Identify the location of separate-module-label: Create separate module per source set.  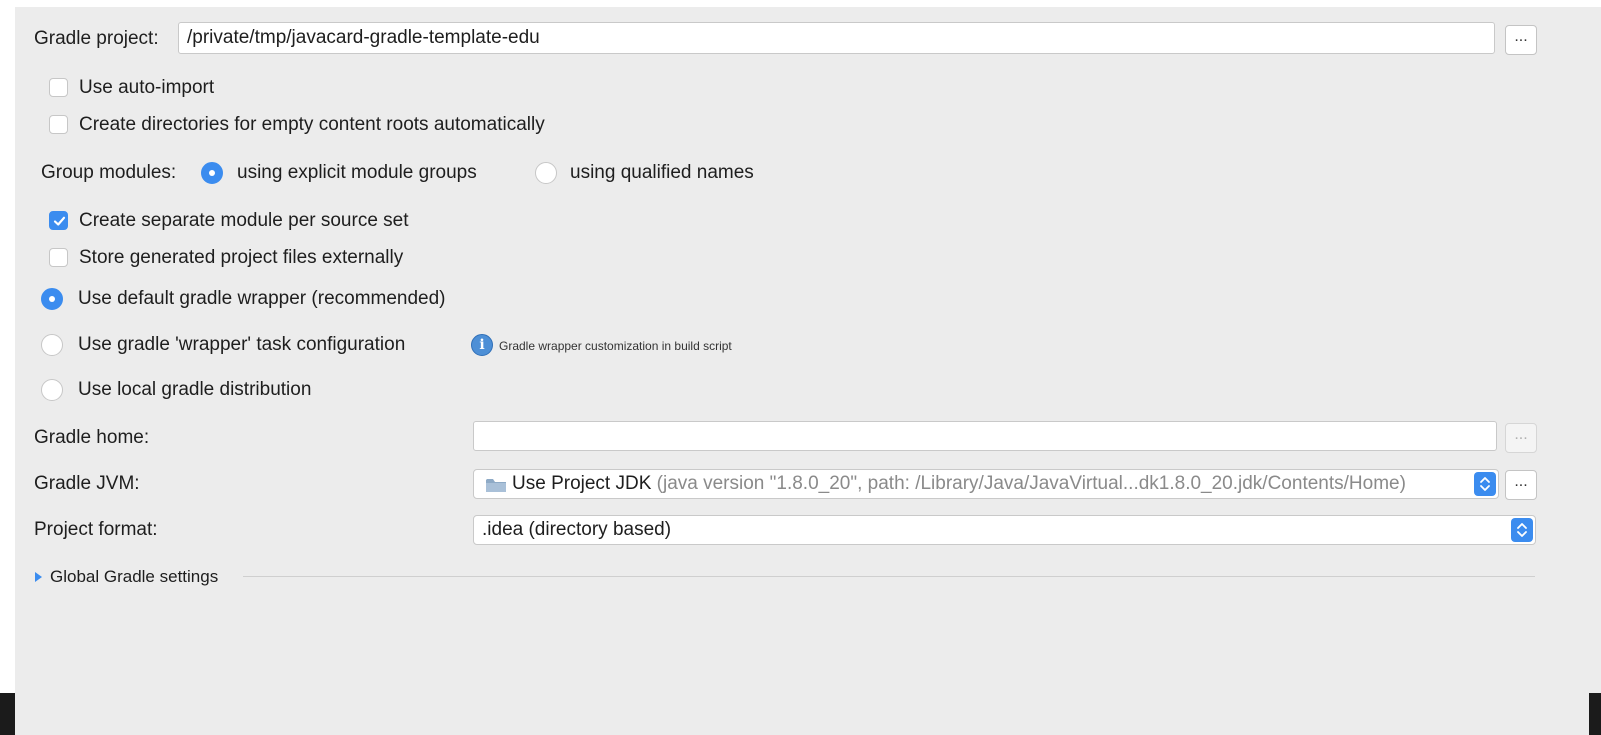
(244, 220).